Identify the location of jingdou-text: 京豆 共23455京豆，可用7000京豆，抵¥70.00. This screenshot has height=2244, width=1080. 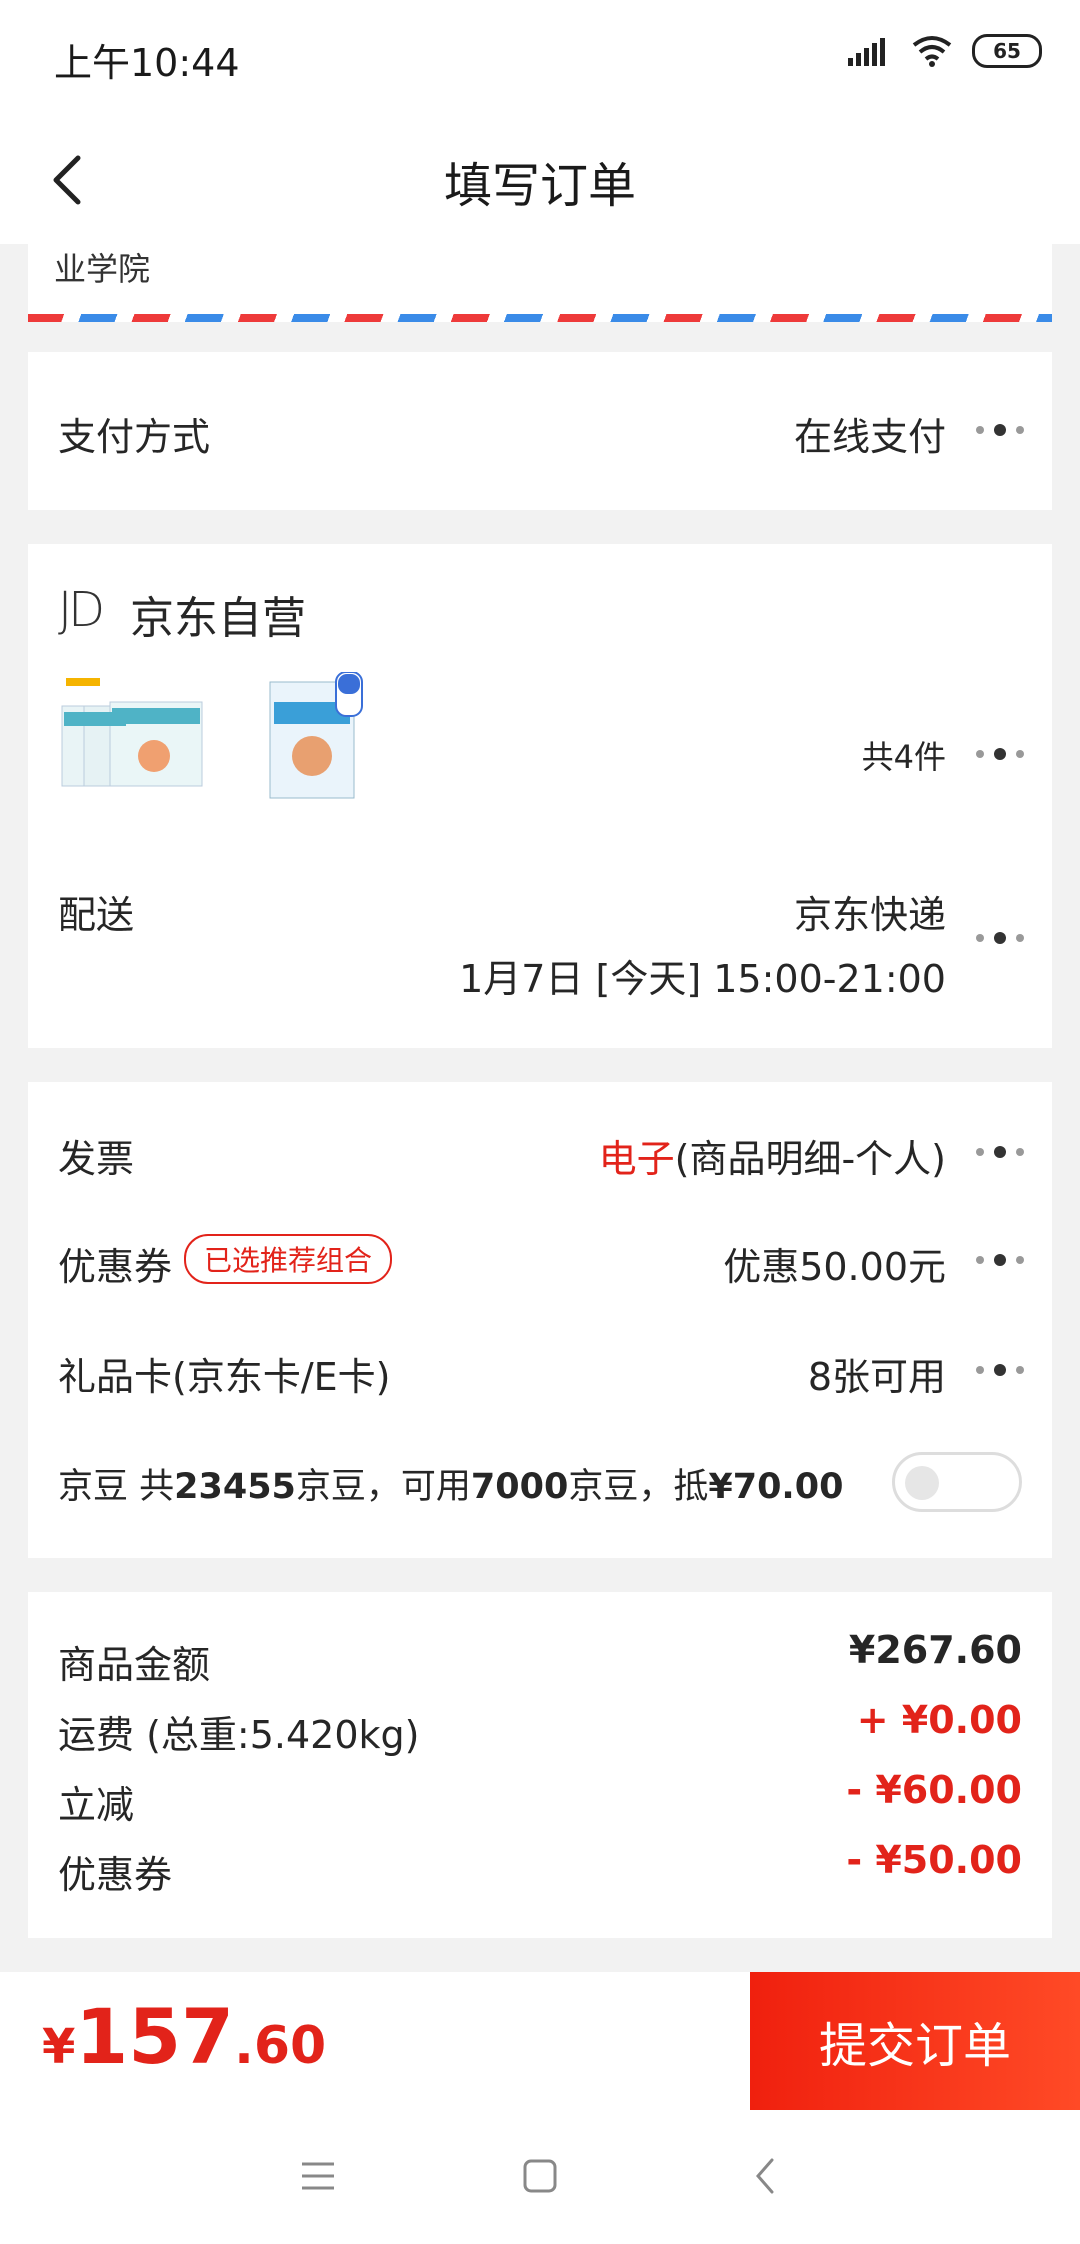
(450, 1483).